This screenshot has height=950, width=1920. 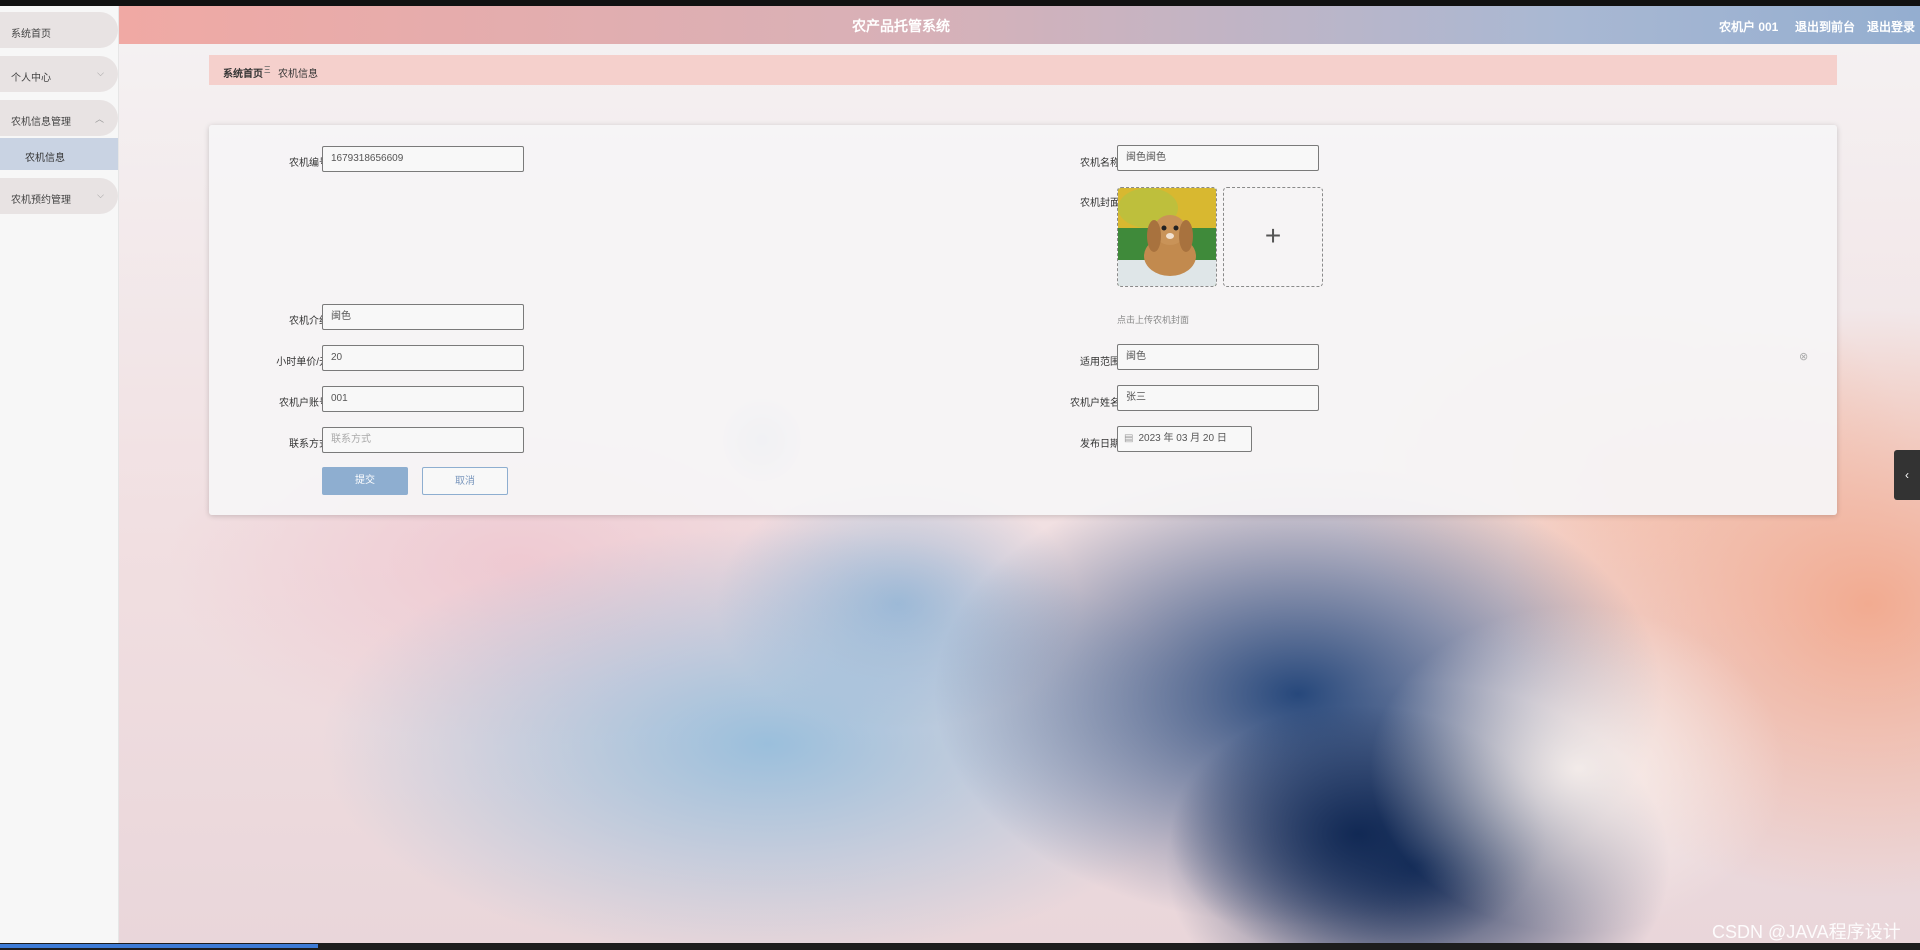 What do you see at coordinates (1803, 356) in the screenshot?
I see `clear-icon: ⊗` at bounding box center [1803, 356].